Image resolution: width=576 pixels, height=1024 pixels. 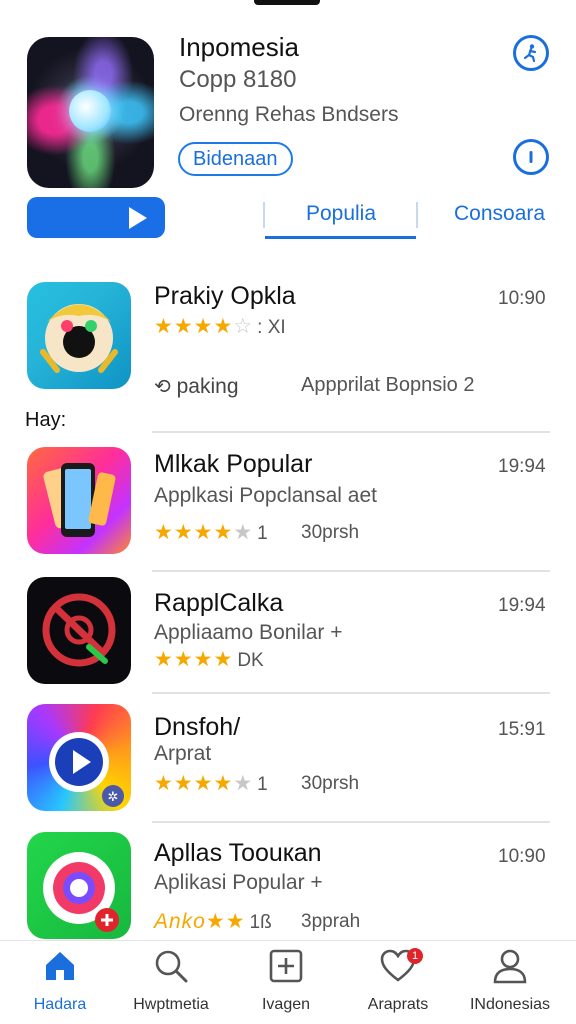 What do you see at coordinates (60, 966) in the screenshot?
I see `home-icon` at bounding box center [60, 966].